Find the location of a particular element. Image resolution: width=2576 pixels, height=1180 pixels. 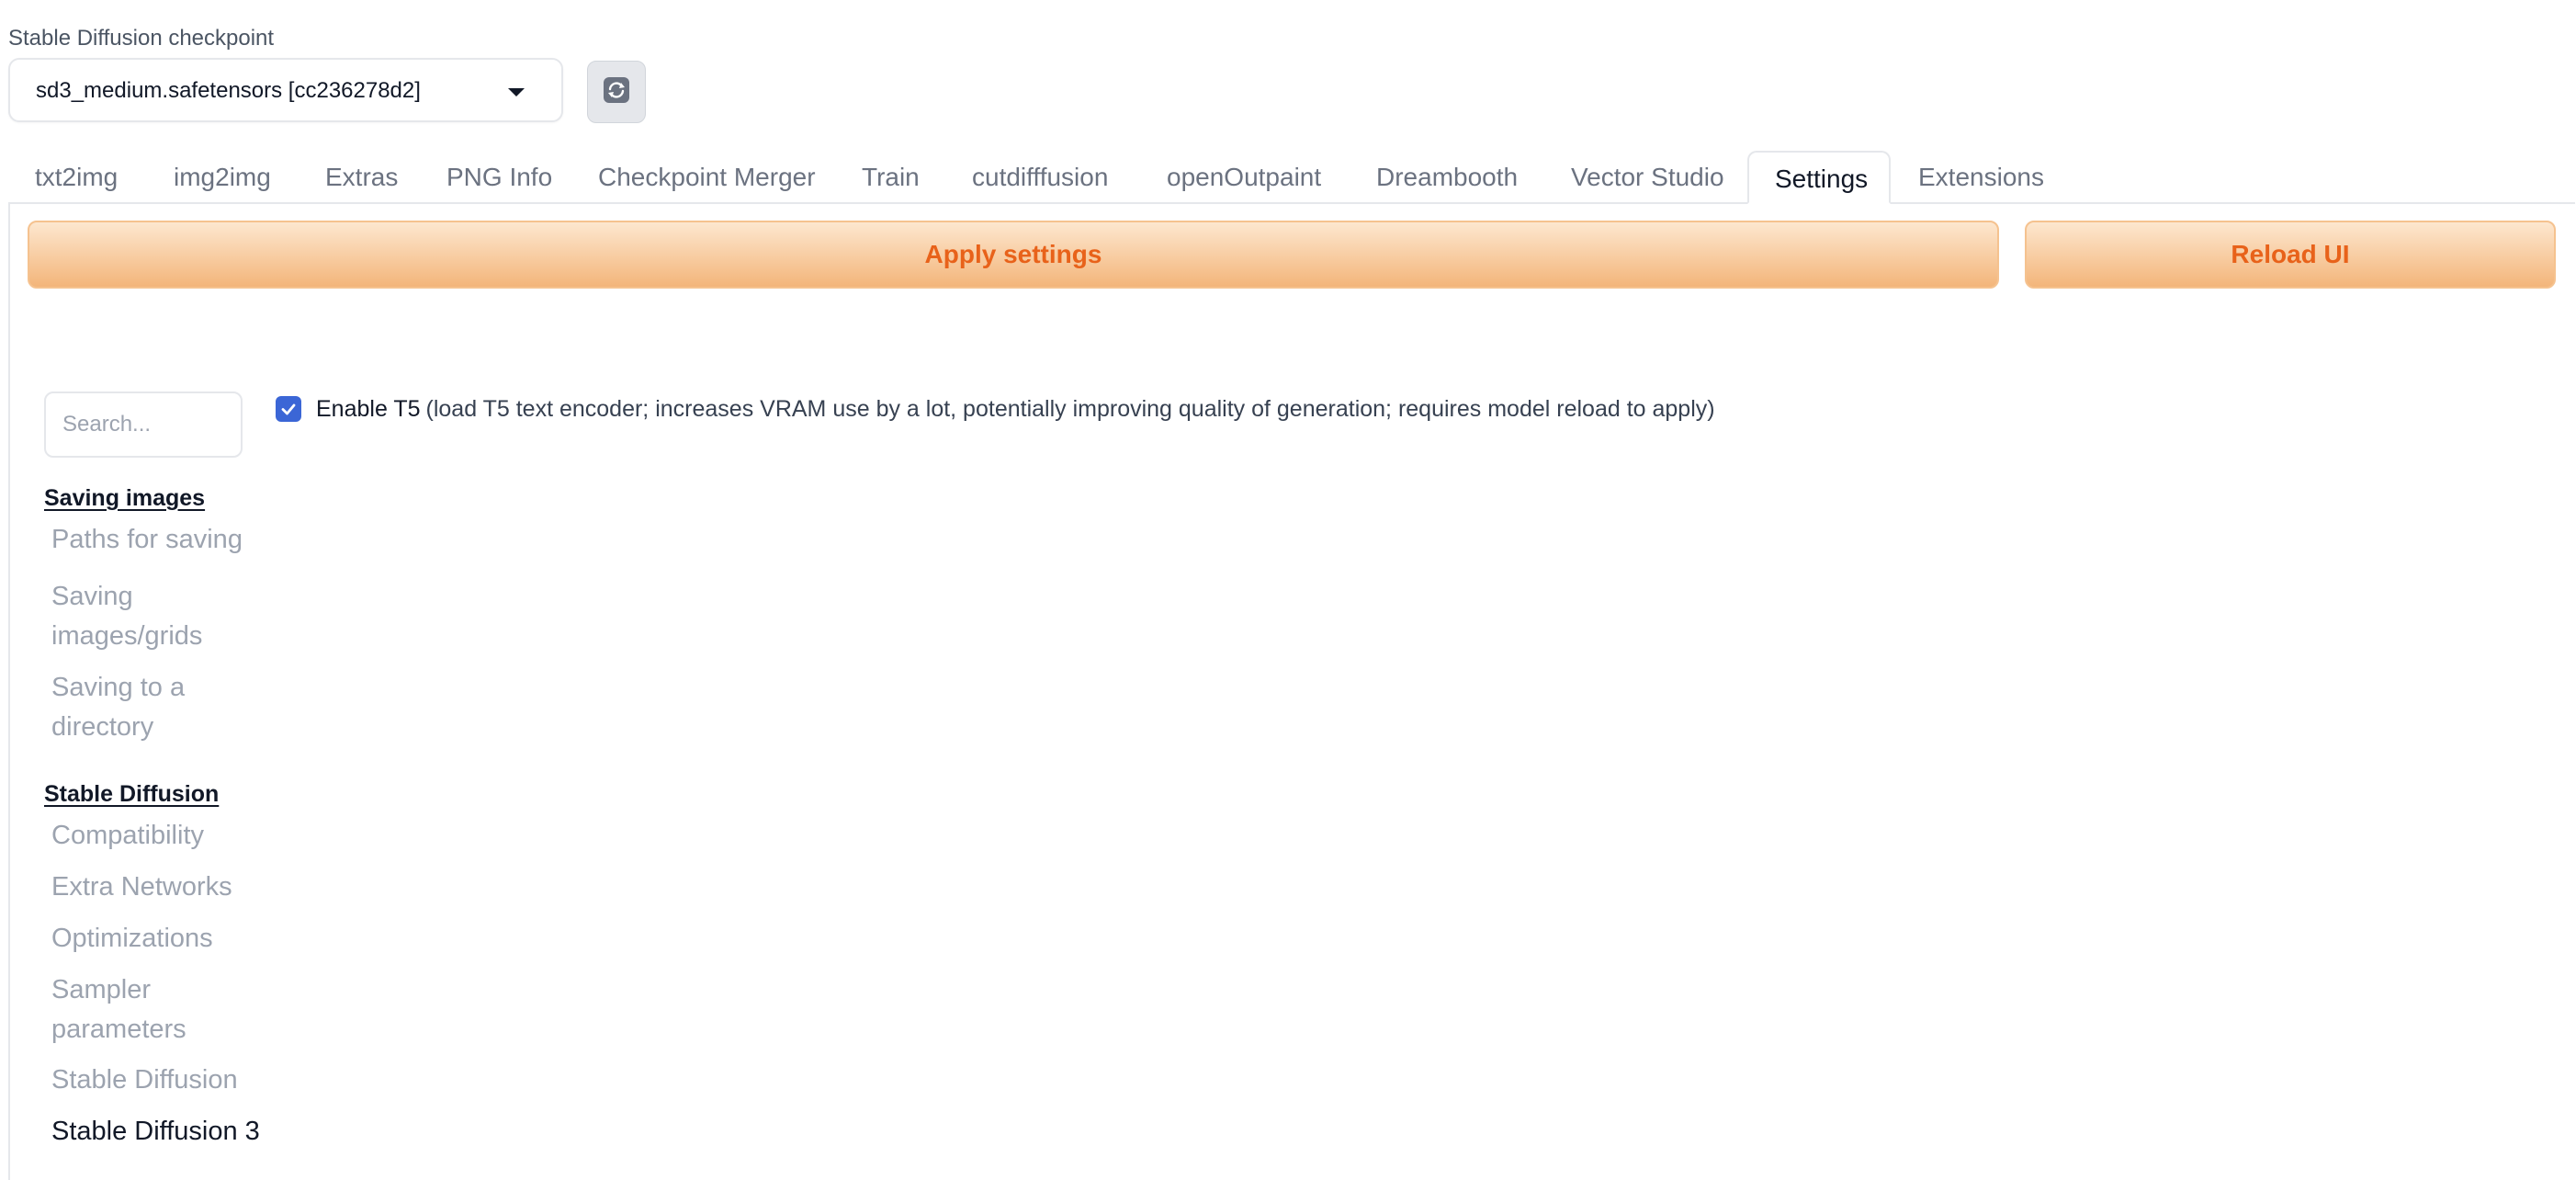

tab-png-info: PNG Info is located at coordinates (499, 177).